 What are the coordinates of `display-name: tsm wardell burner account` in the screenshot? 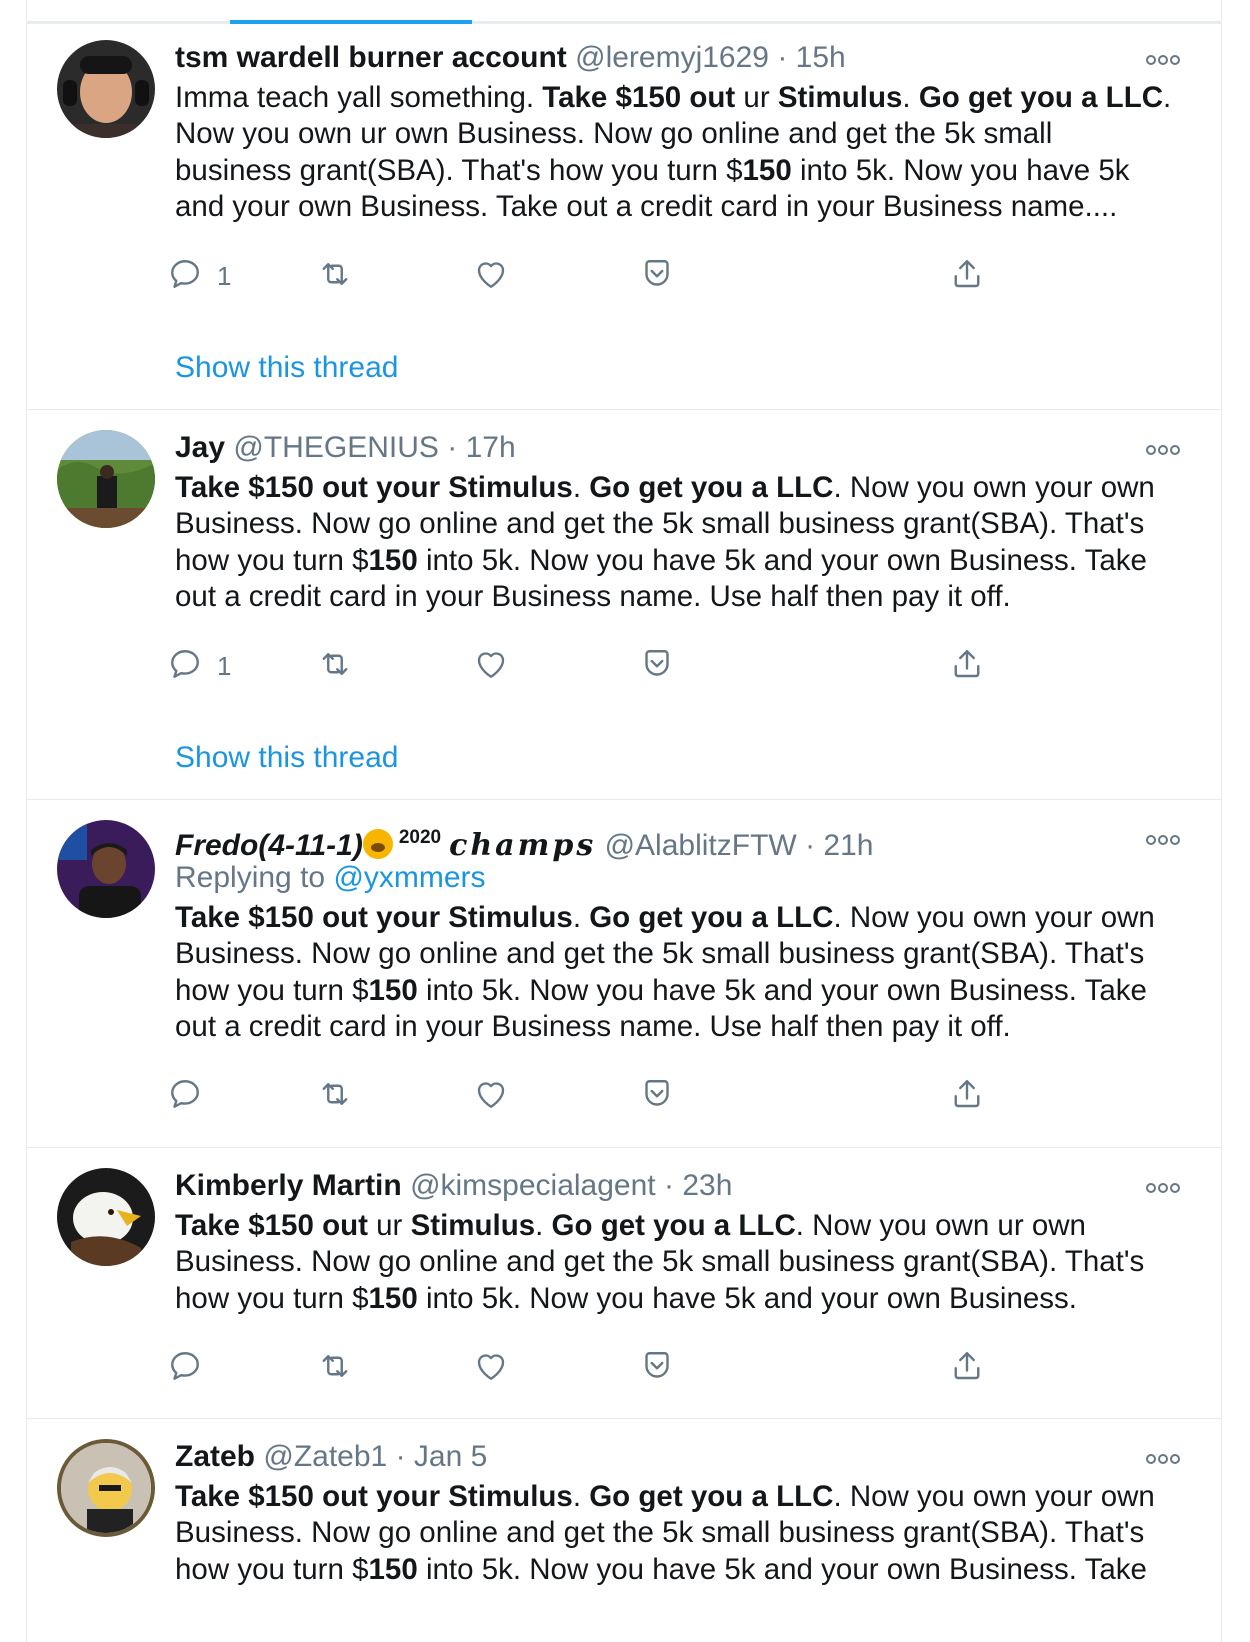 It's located at (371, 57).